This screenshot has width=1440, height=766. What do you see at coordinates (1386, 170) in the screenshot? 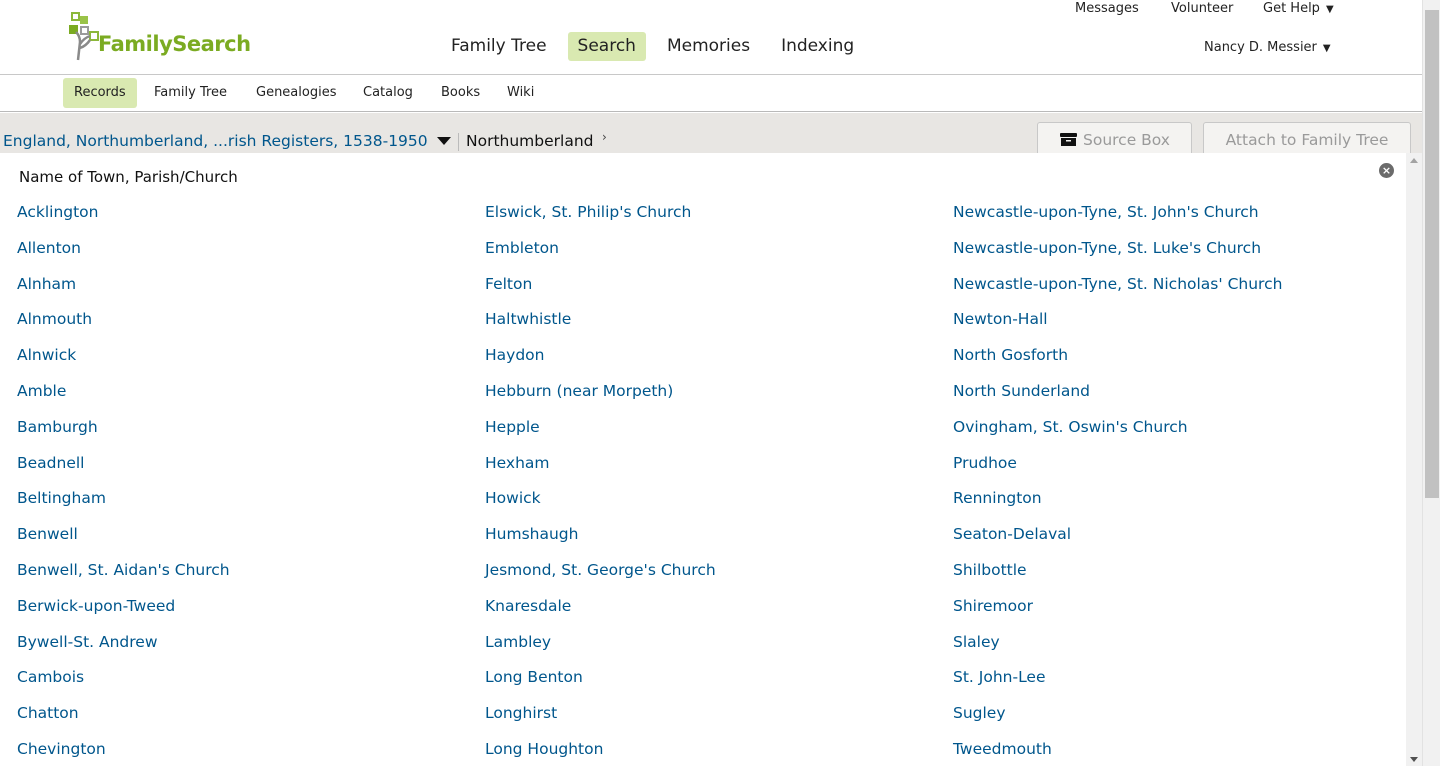
I see `close-icon: ×` at bounding box center [1386, 170].